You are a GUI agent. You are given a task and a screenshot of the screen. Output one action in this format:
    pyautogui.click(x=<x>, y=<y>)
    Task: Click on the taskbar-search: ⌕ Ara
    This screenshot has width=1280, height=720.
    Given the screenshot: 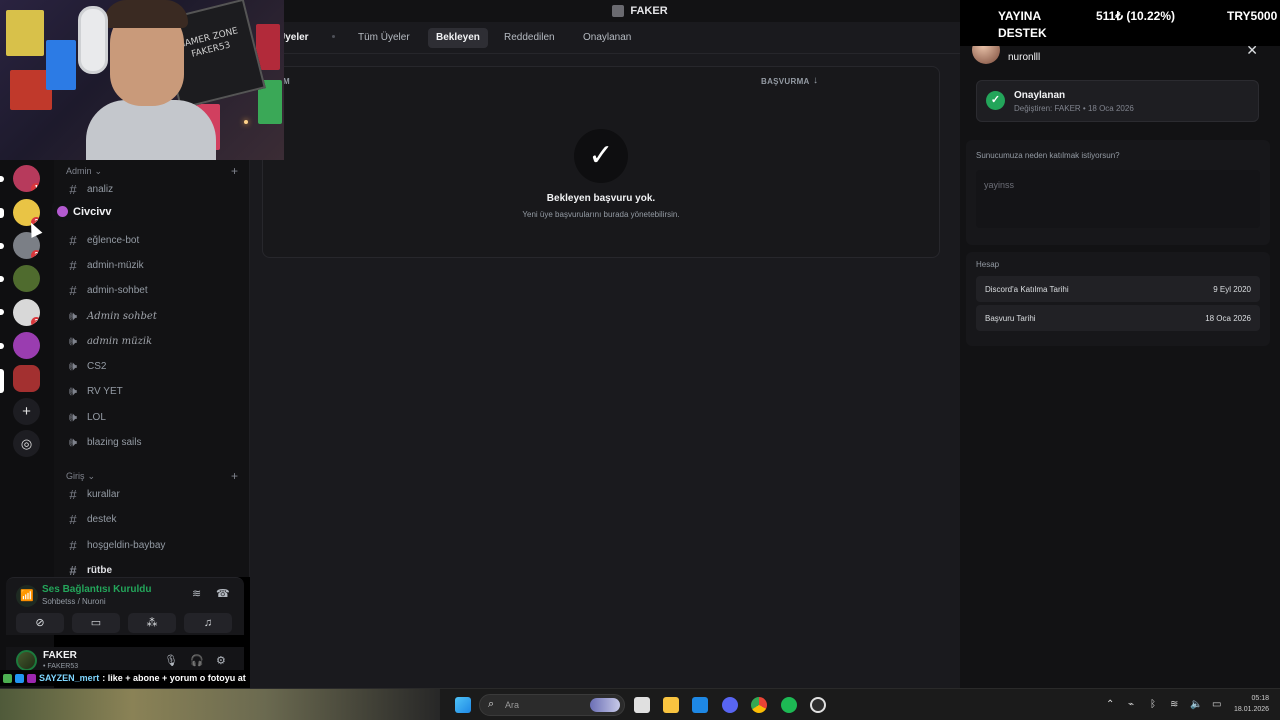 What is the action you would take?
    pyautogui.click(x=552, y=705)
    